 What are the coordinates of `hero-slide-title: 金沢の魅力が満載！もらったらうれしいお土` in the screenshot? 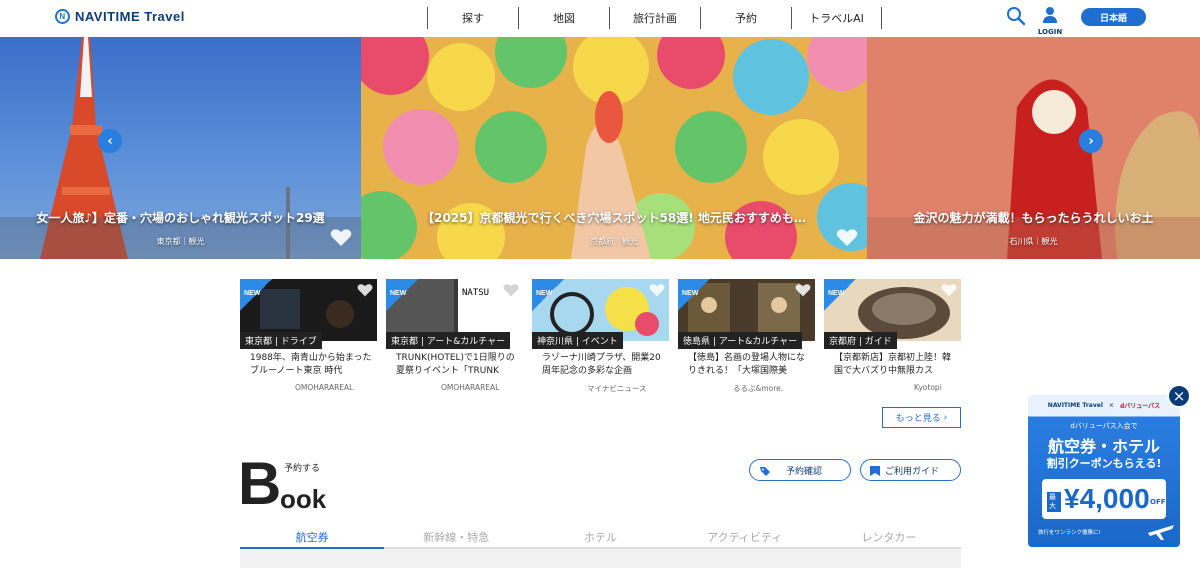 It's located at (1033, 218).